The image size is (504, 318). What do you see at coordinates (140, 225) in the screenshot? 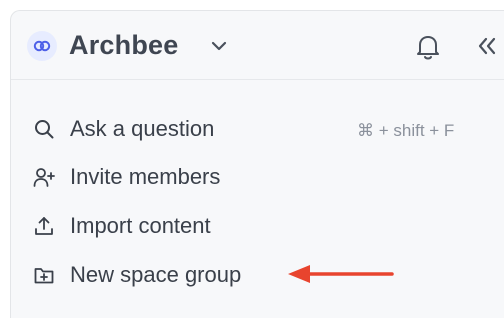
I see `menu-item-label: Import content` at bounding box center [140, 225].